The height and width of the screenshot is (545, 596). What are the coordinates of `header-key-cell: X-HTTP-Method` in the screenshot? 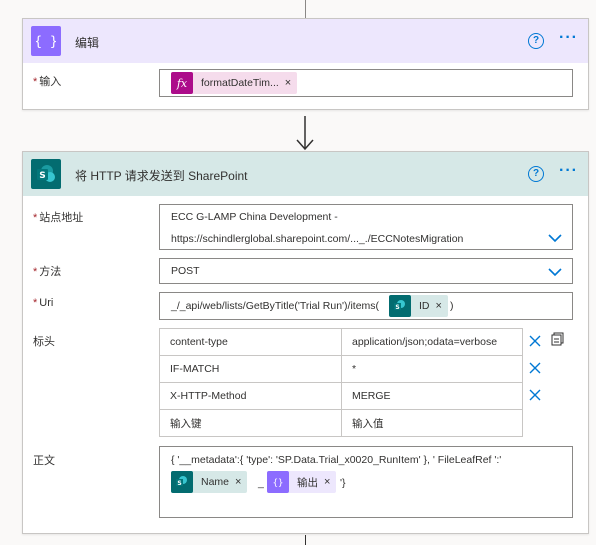 It's located at (250, 396).